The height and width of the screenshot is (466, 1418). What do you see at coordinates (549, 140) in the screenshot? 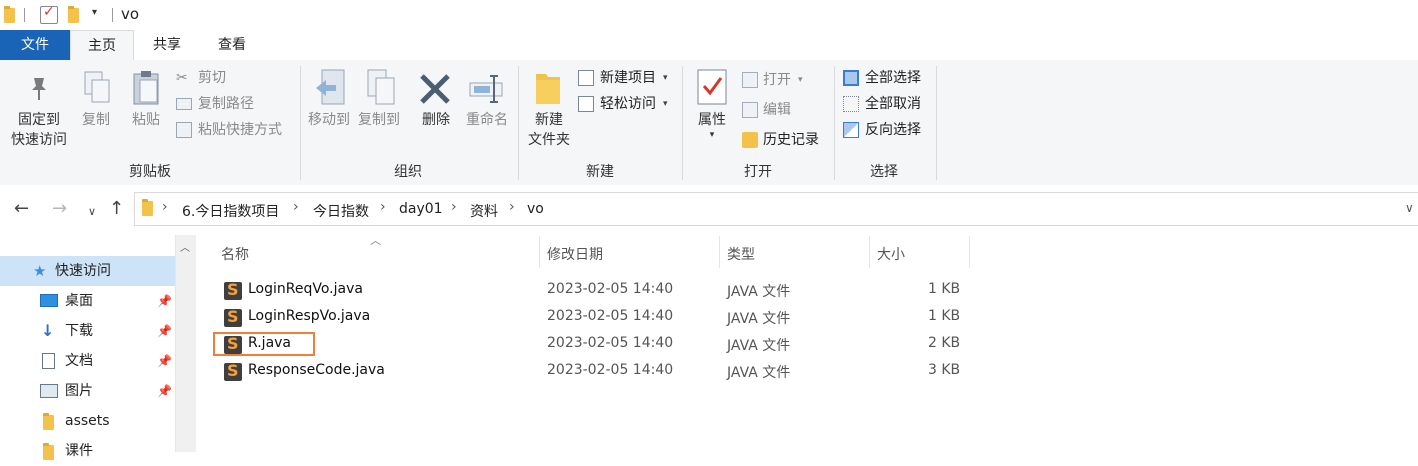
I see `new-folder-line2: 文件夹` at bounding box center [549, 140].